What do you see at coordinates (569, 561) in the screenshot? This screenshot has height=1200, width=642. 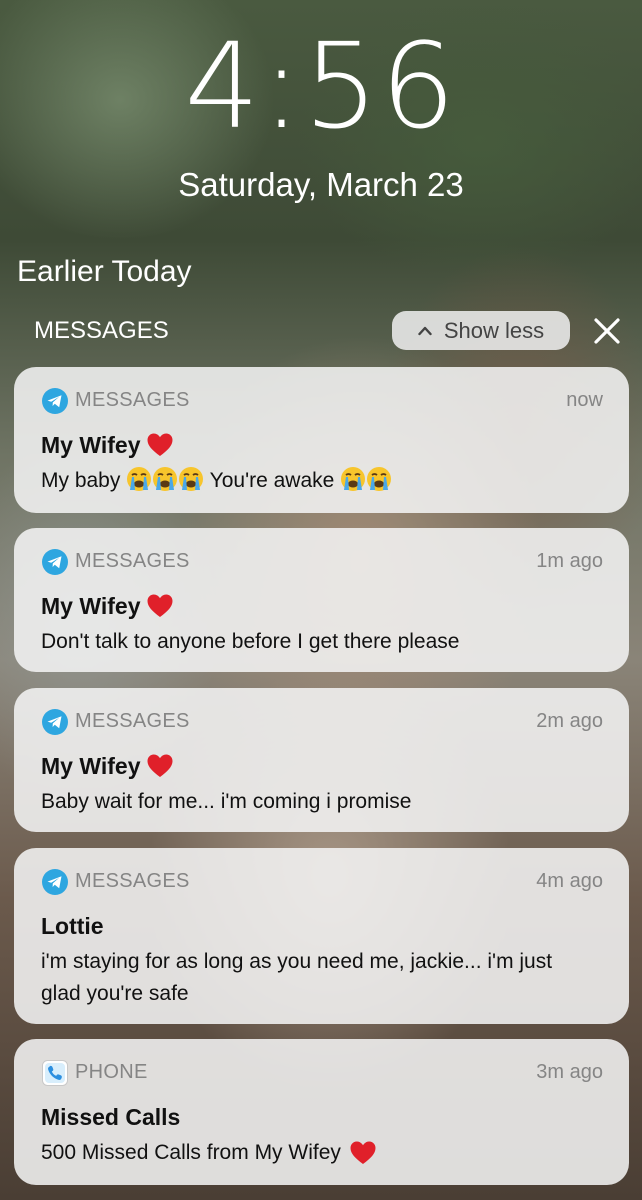 I see `notification-time: 1m ago` at bounding box center [569, 561].